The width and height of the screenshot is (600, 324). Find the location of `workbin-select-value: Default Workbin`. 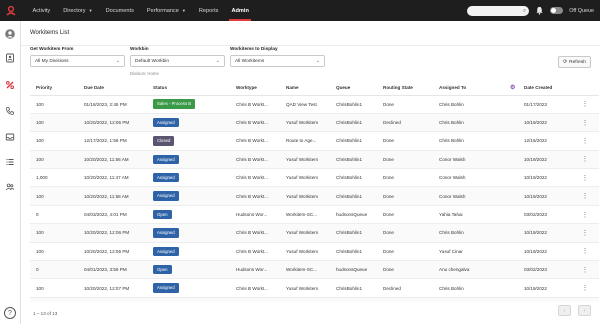

workbin-select-value: Default Workbin is located at coordinates (152, 61).